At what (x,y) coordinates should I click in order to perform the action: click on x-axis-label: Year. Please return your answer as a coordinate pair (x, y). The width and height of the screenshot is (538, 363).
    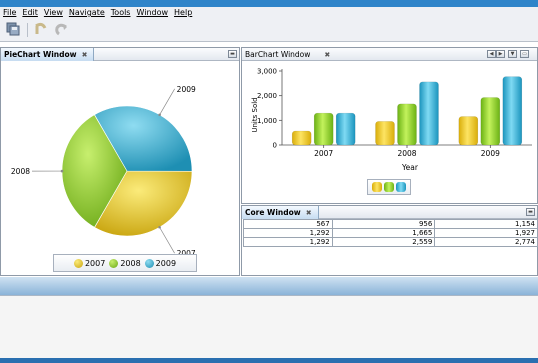
    Looking at the image, I should click on (410, 167).